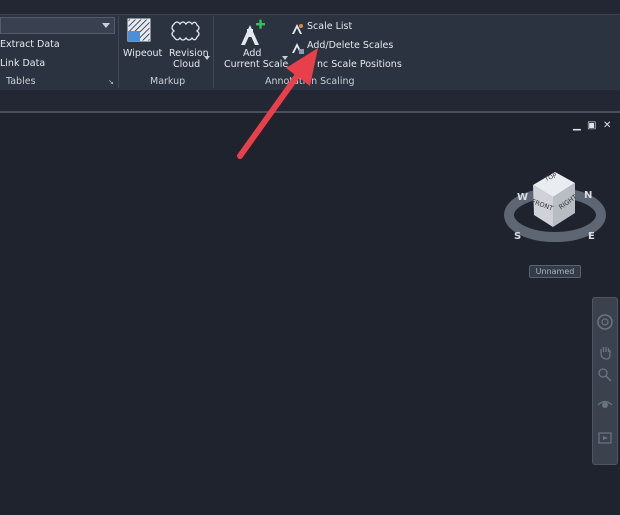 This screenshot has width=620, height=515. Describe the element at coordinates (57, 25) in the screenshot. I see `table-style-dropdown` at that location.